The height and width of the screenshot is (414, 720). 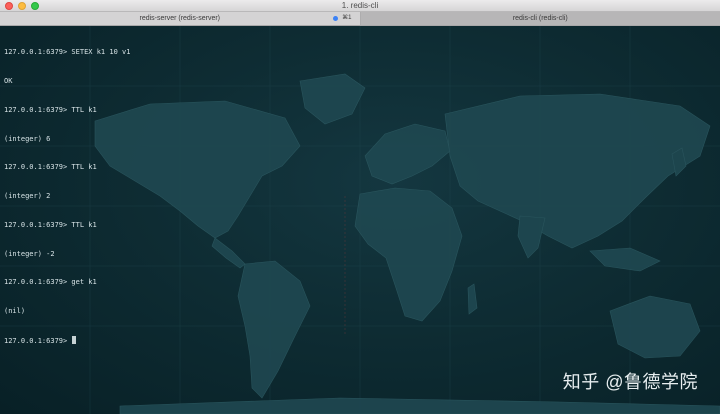 What do you see at coordinates (15, 311) in the screenshot?
I see `terminal-line: (nil)` at bounding box center [15, 311].